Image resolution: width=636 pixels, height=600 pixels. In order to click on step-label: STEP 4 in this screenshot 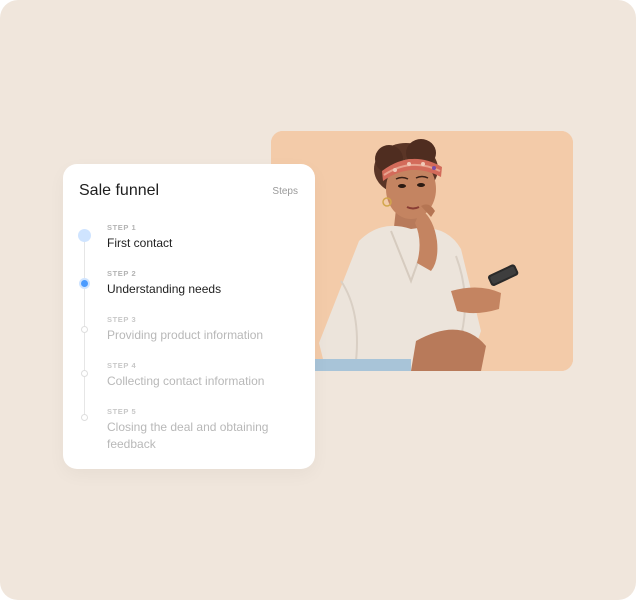, I will do `click(122, 365)`.